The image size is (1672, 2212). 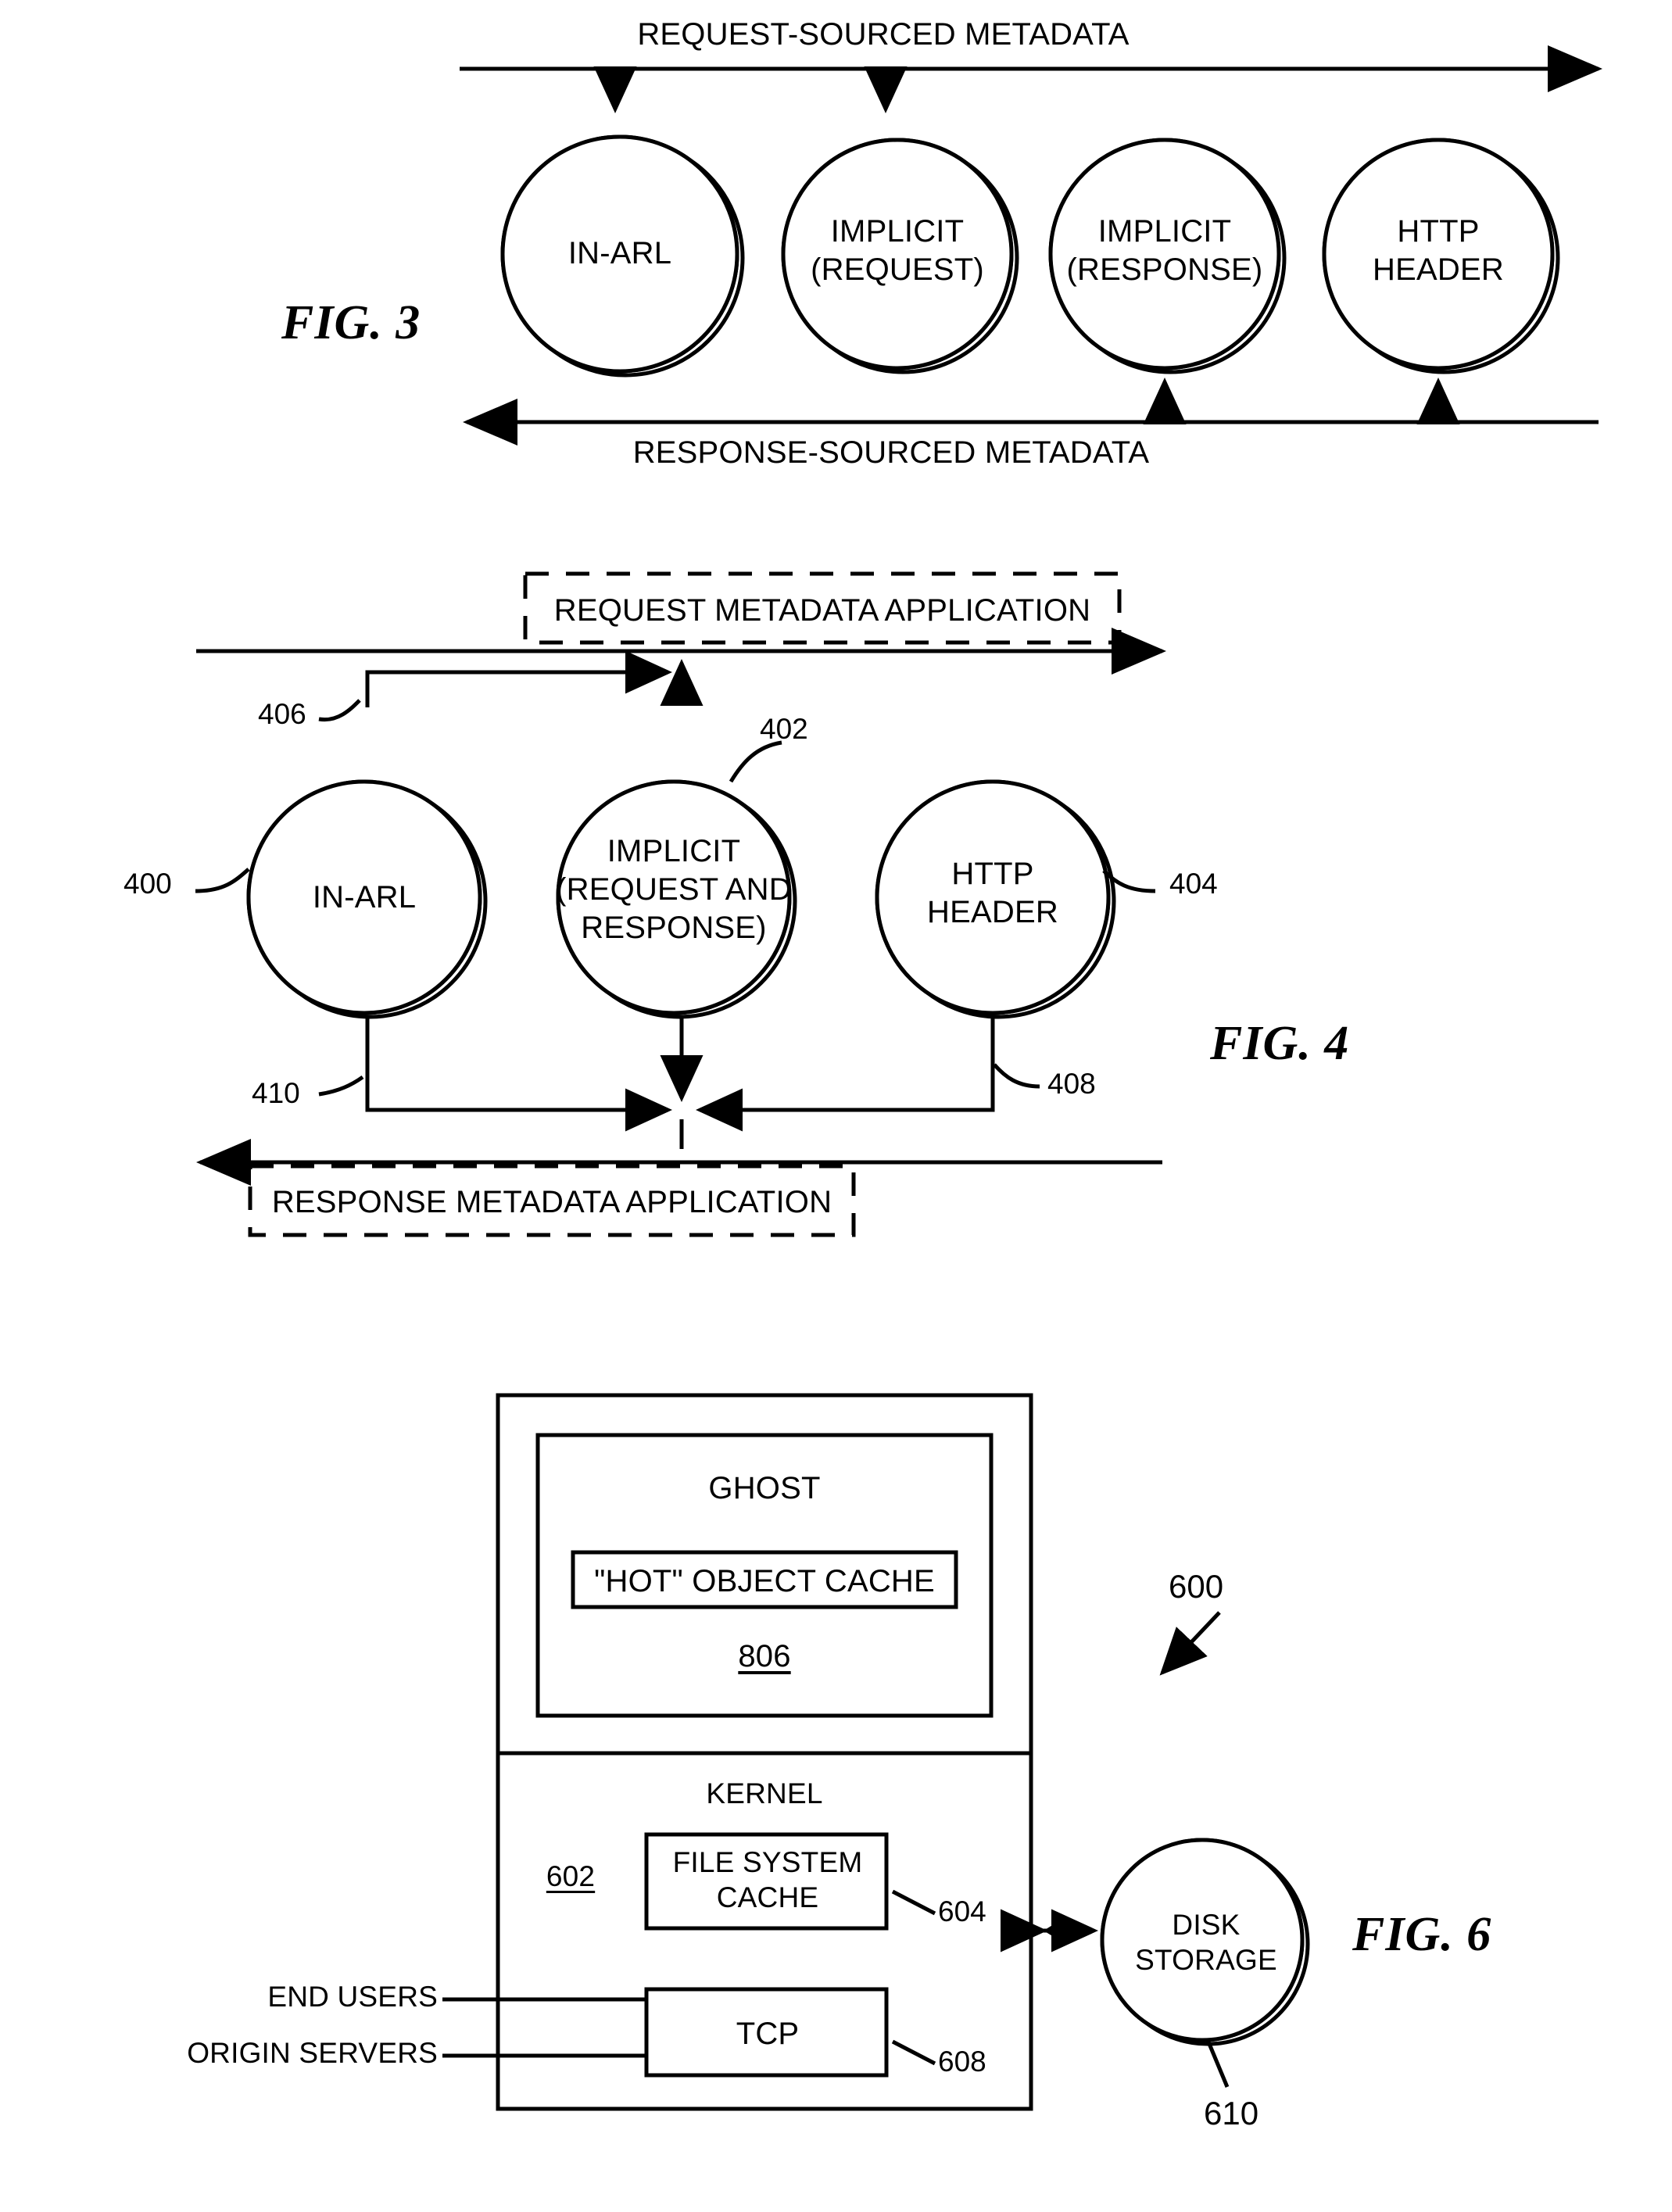 I want to click on fig4-ref-406: 406, so click(x=282, y=714).